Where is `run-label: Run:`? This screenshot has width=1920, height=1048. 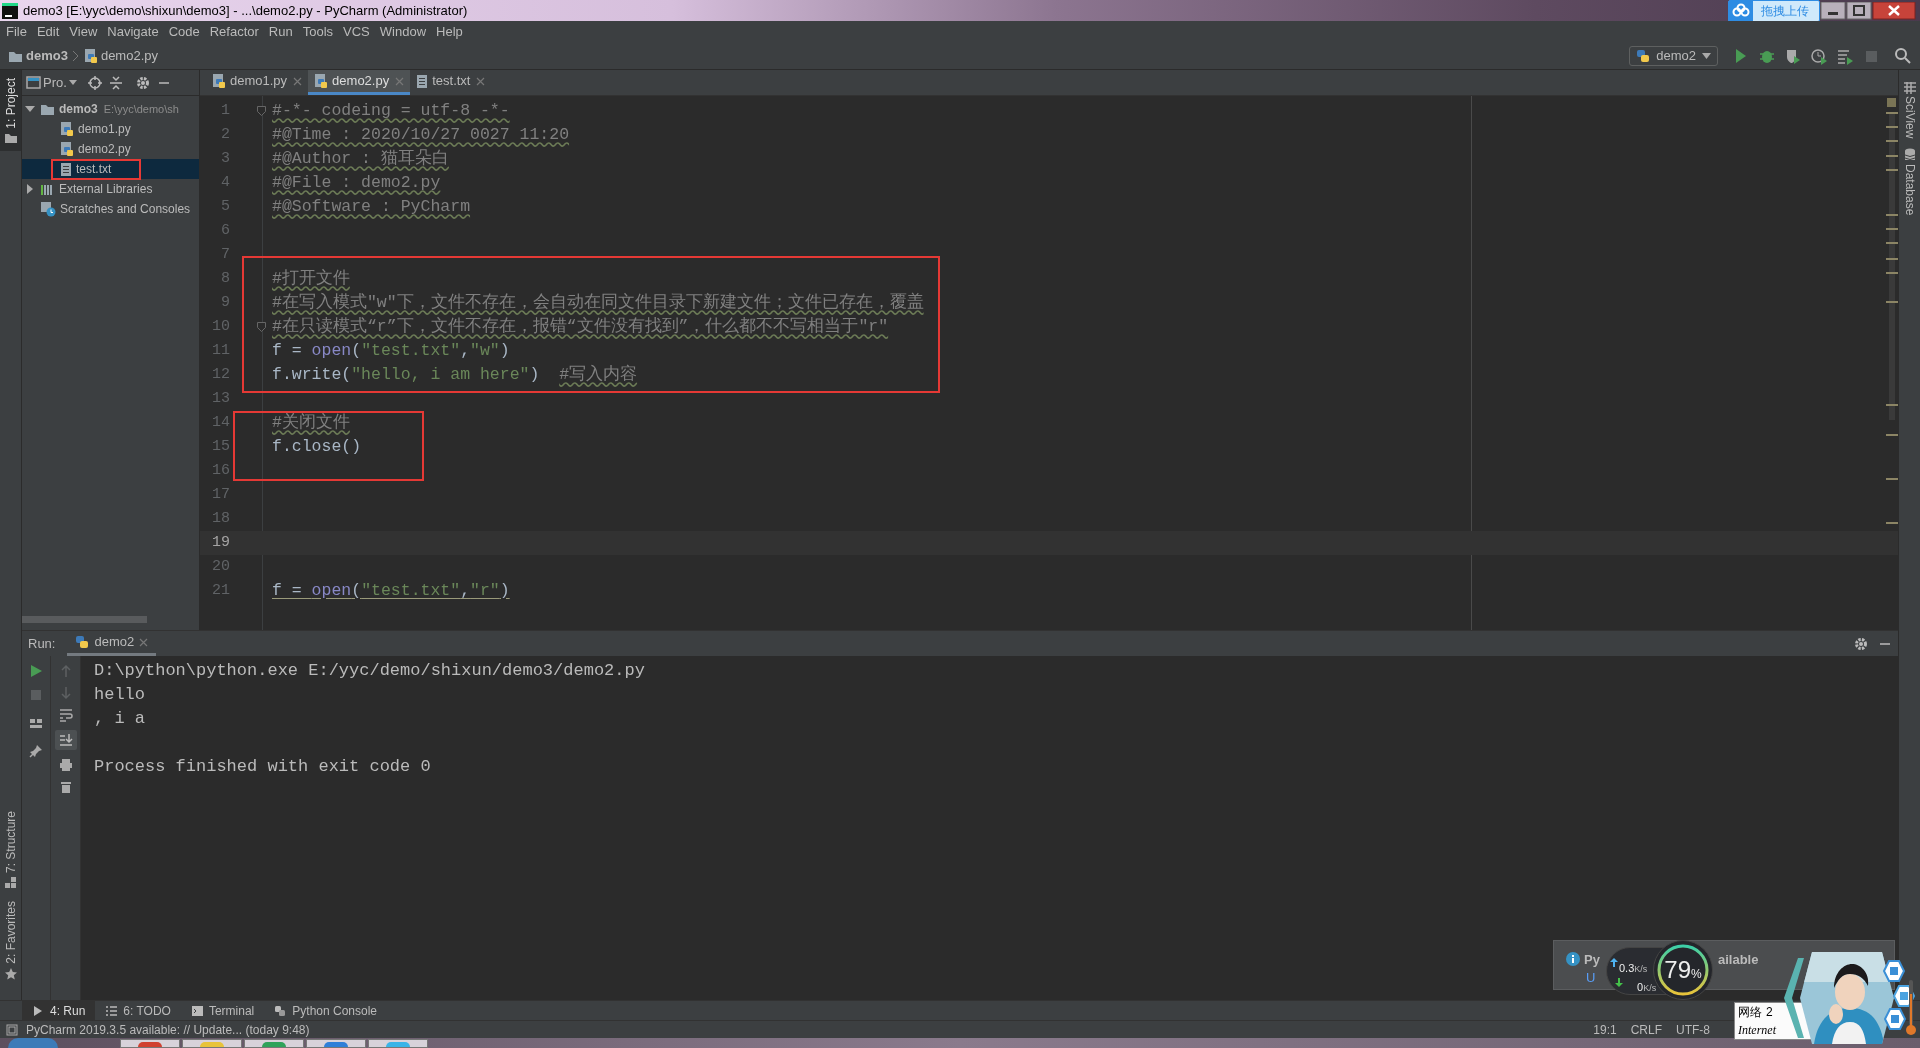 run-label: Run: is located at coordinates (42, 643).